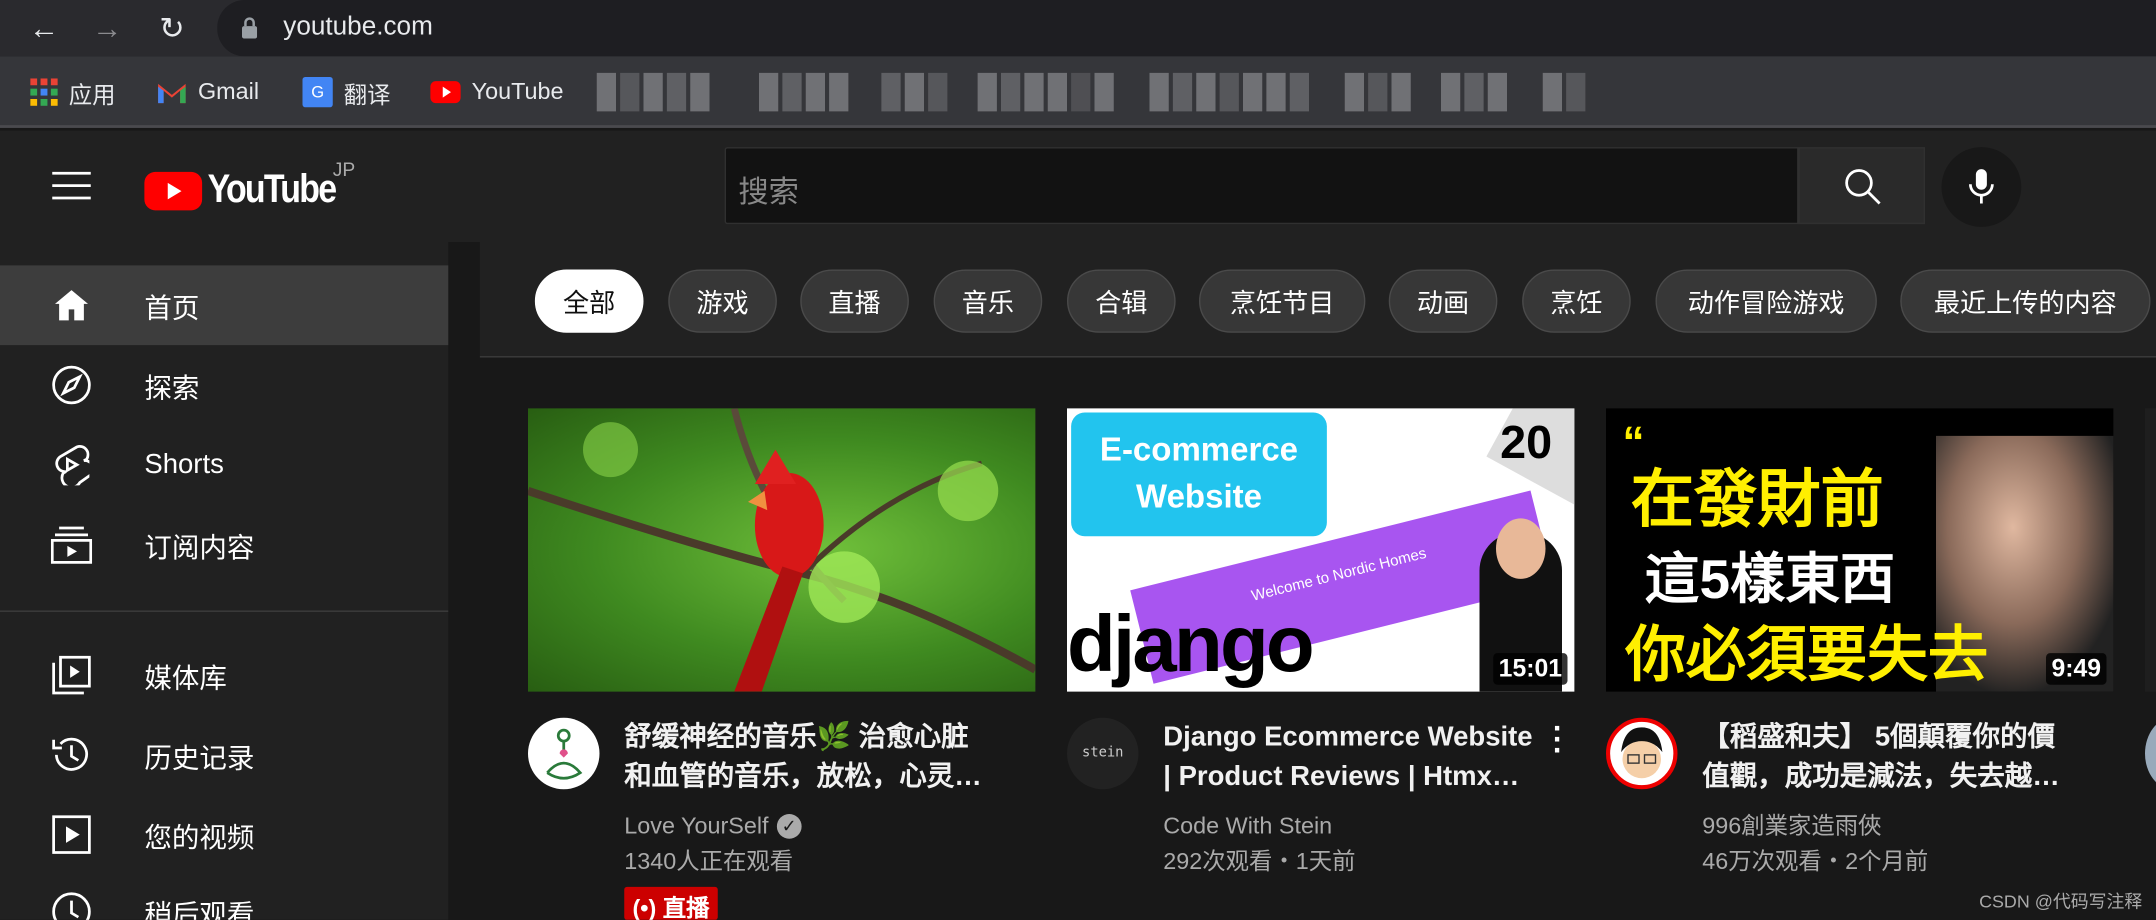  I want to click on sidebar-item-label: 首页, so click(172, 308).